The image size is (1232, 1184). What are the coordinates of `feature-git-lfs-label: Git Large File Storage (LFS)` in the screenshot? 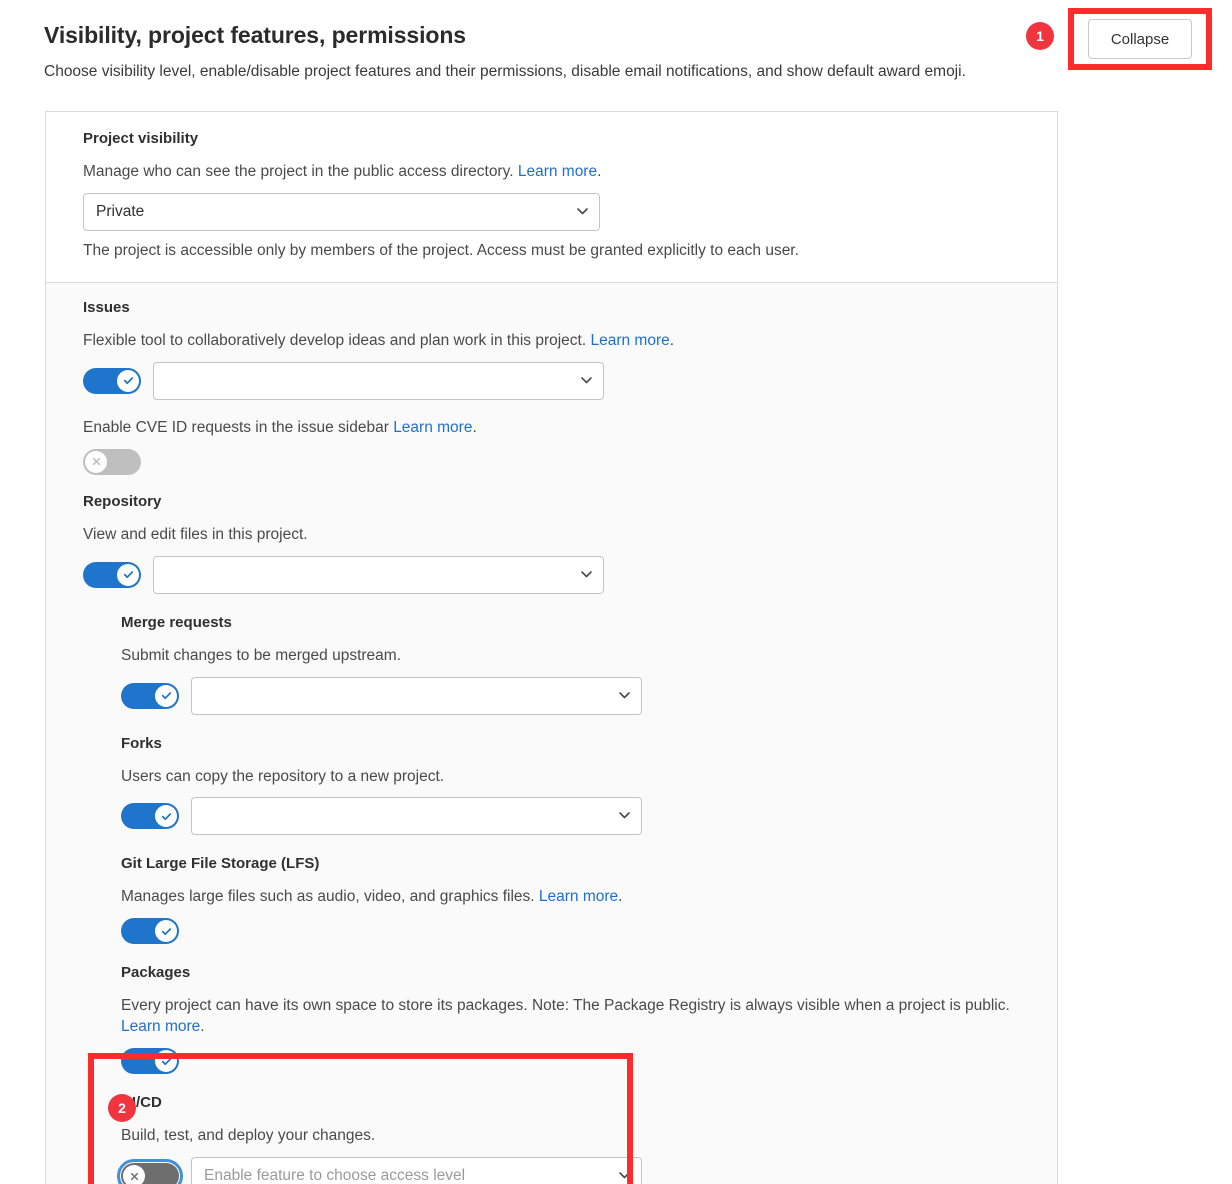 It's located at (220, 864).